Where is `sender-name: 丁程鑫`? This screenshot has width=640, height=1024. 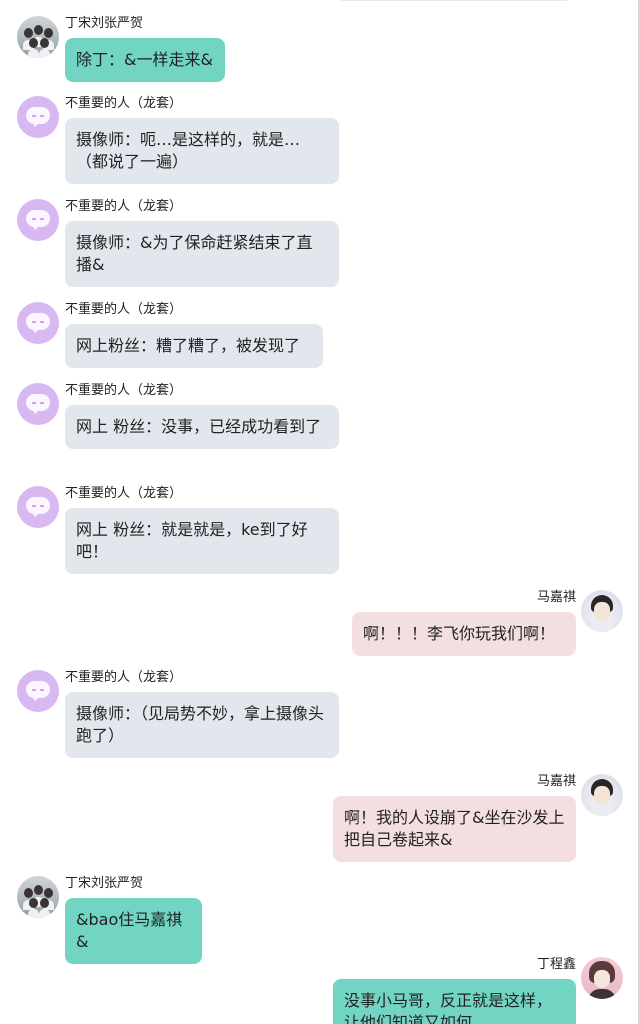 sender-name: 丁程鑫 is located at coordinates (556, 964).